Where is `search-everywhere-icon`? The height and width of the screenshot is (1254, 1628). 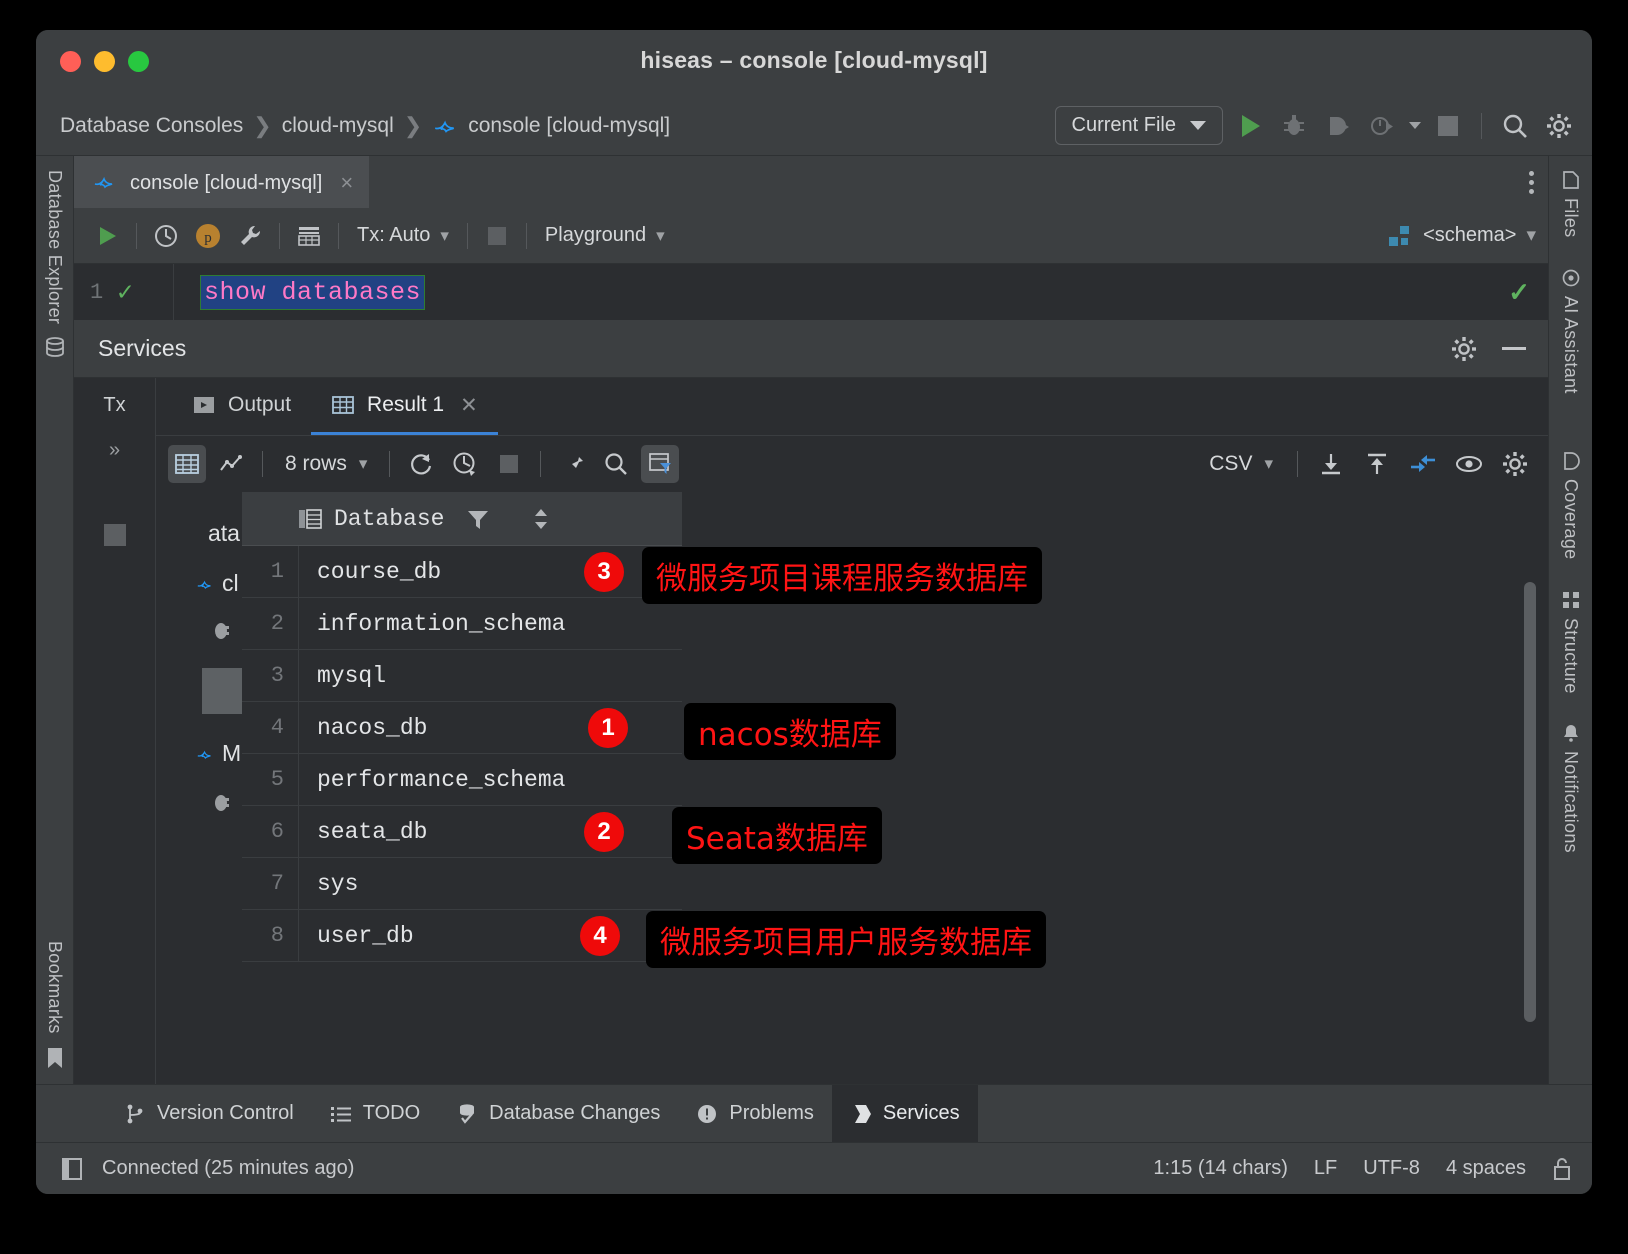
search-everywhere-icon is located at coordinates (1515, 126).